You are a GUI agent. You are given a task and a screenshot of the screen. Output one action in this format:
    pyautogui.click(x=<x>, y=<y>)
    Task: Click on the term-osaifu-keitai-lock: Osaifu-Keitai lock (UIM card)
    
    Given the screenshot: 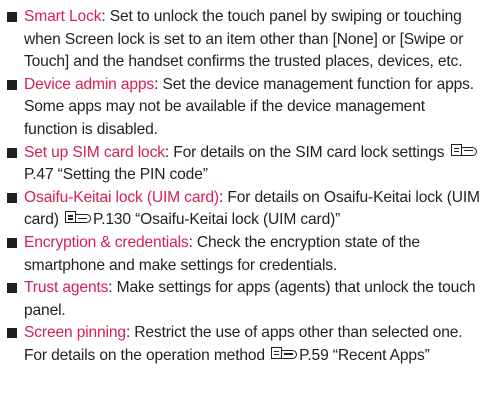 What is the action you would take?
    pyautogui.click(x=121, y=197)
    